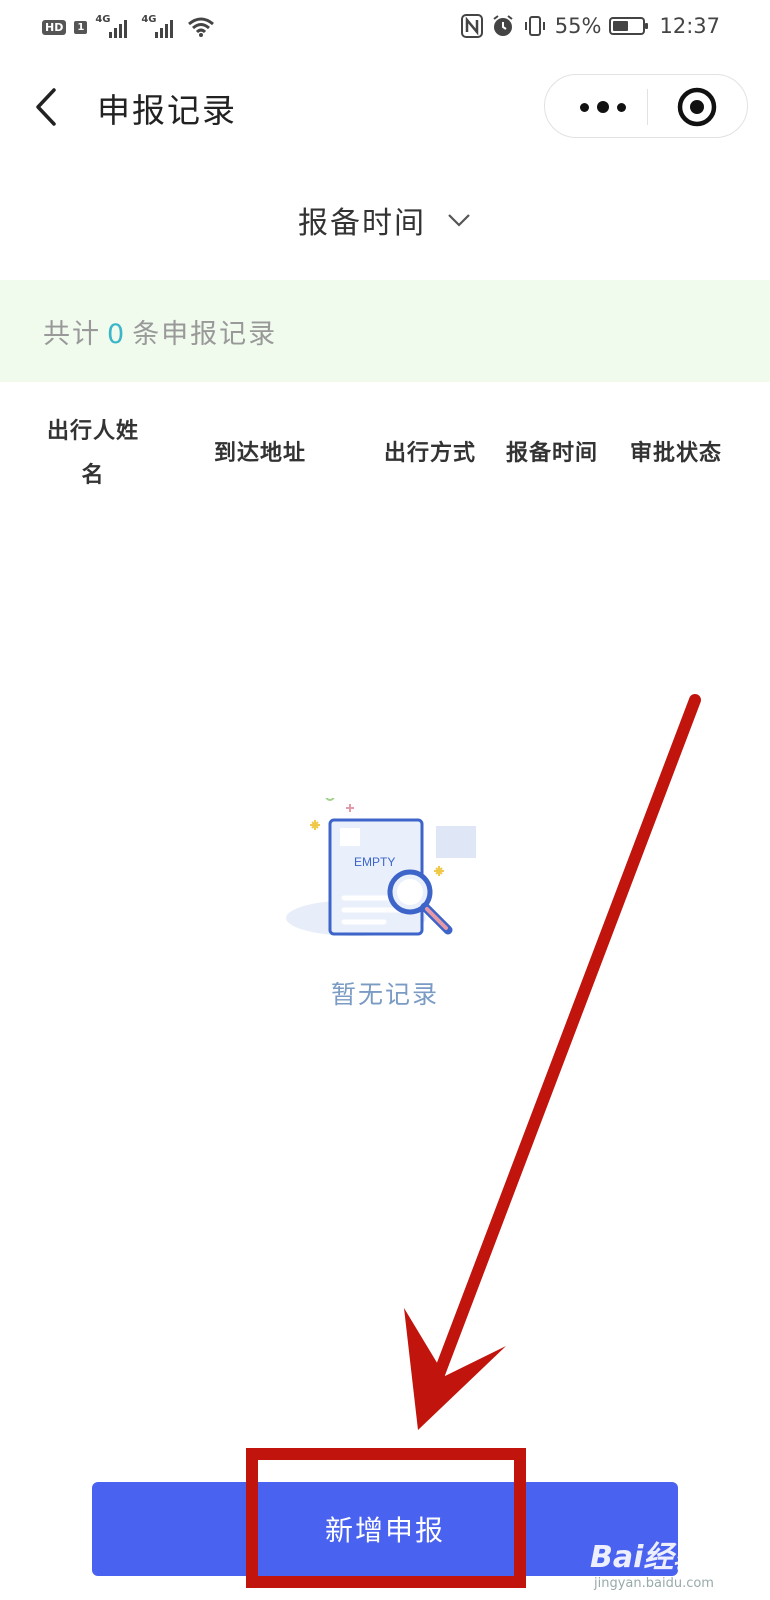  Describe the element at coordinates (697, 107) in the screenshot. I see `target-circle-icon` at that location.